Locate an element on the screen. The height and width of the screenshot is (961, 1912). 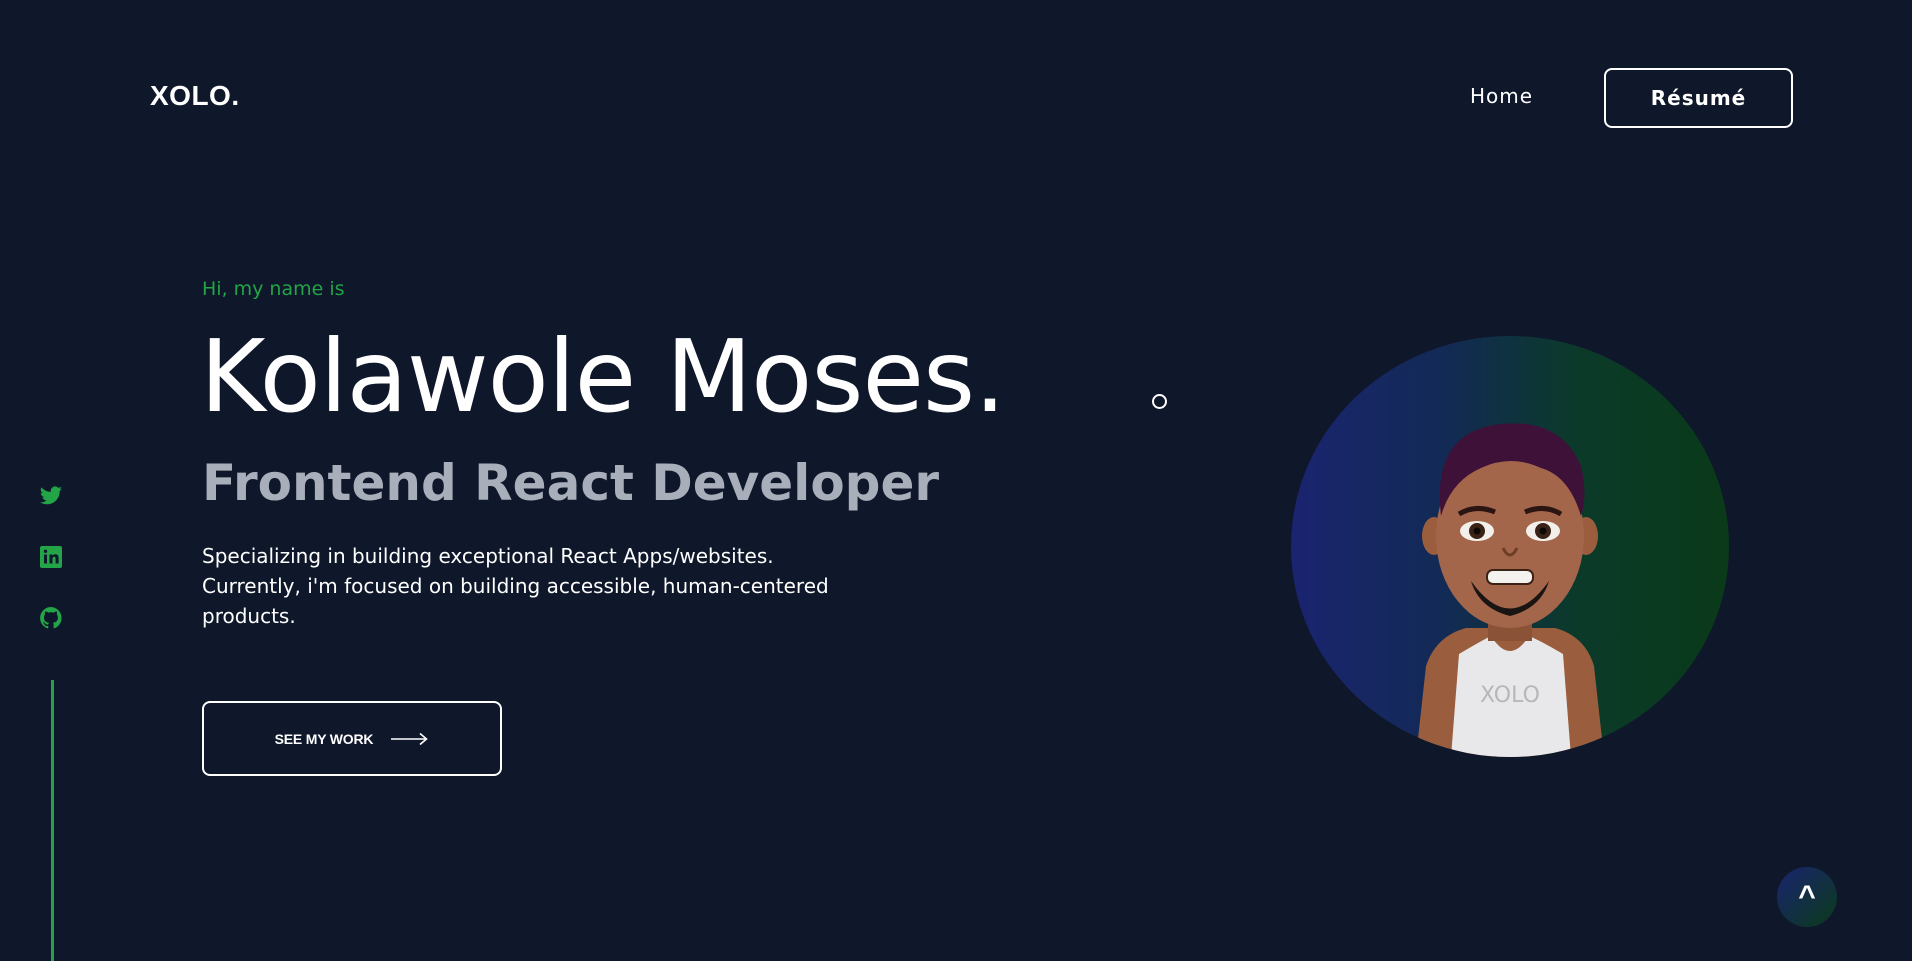
see-my-work-label: SEE MY WORK is located at coordinates (324, 738).